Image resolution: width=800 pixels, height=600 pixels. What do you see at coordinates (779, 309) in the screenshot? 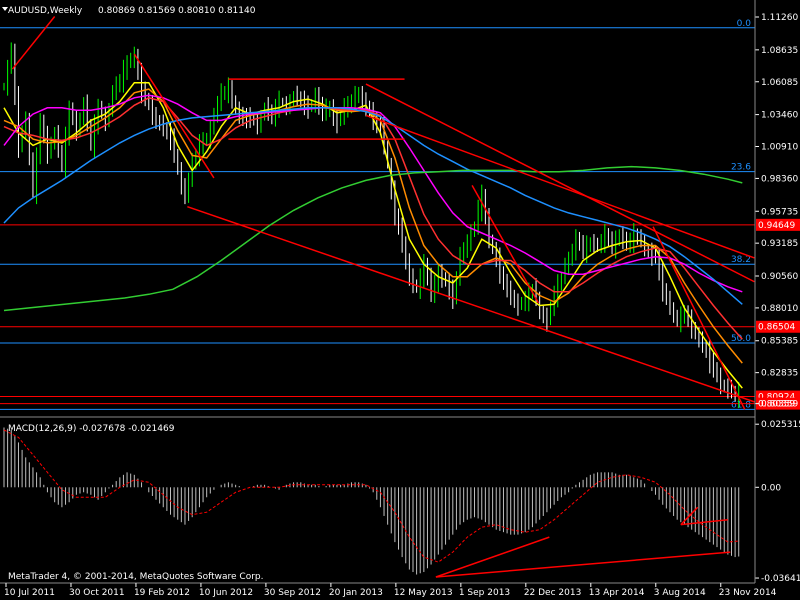
I see `y-axis-tick-label: 0.88010` at bounding box center [779, 309].